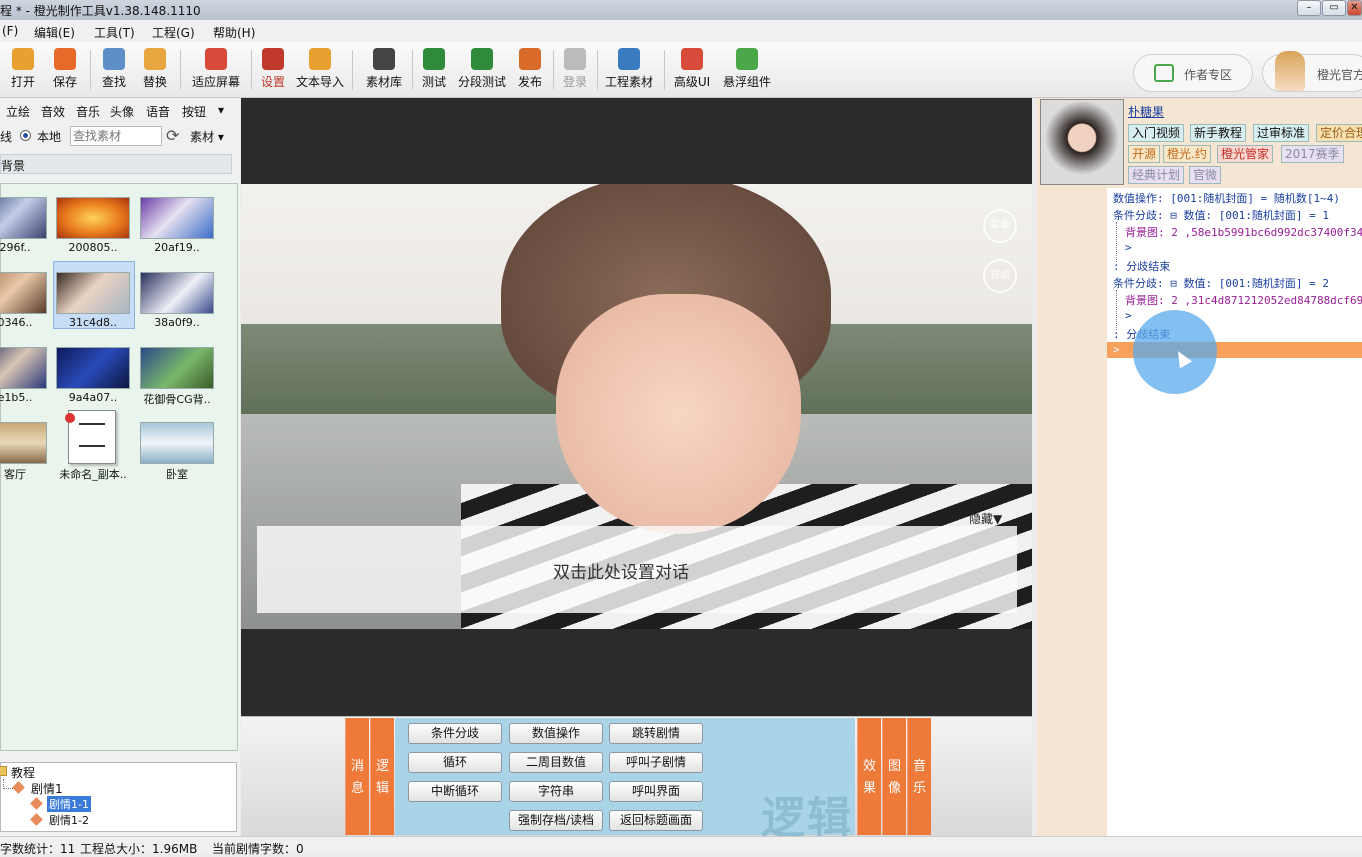 The image size is (1362, 857). Describe the element at coordinates (16, 322) in the screenshot. I see `asset-caption: 0346..` at that location.